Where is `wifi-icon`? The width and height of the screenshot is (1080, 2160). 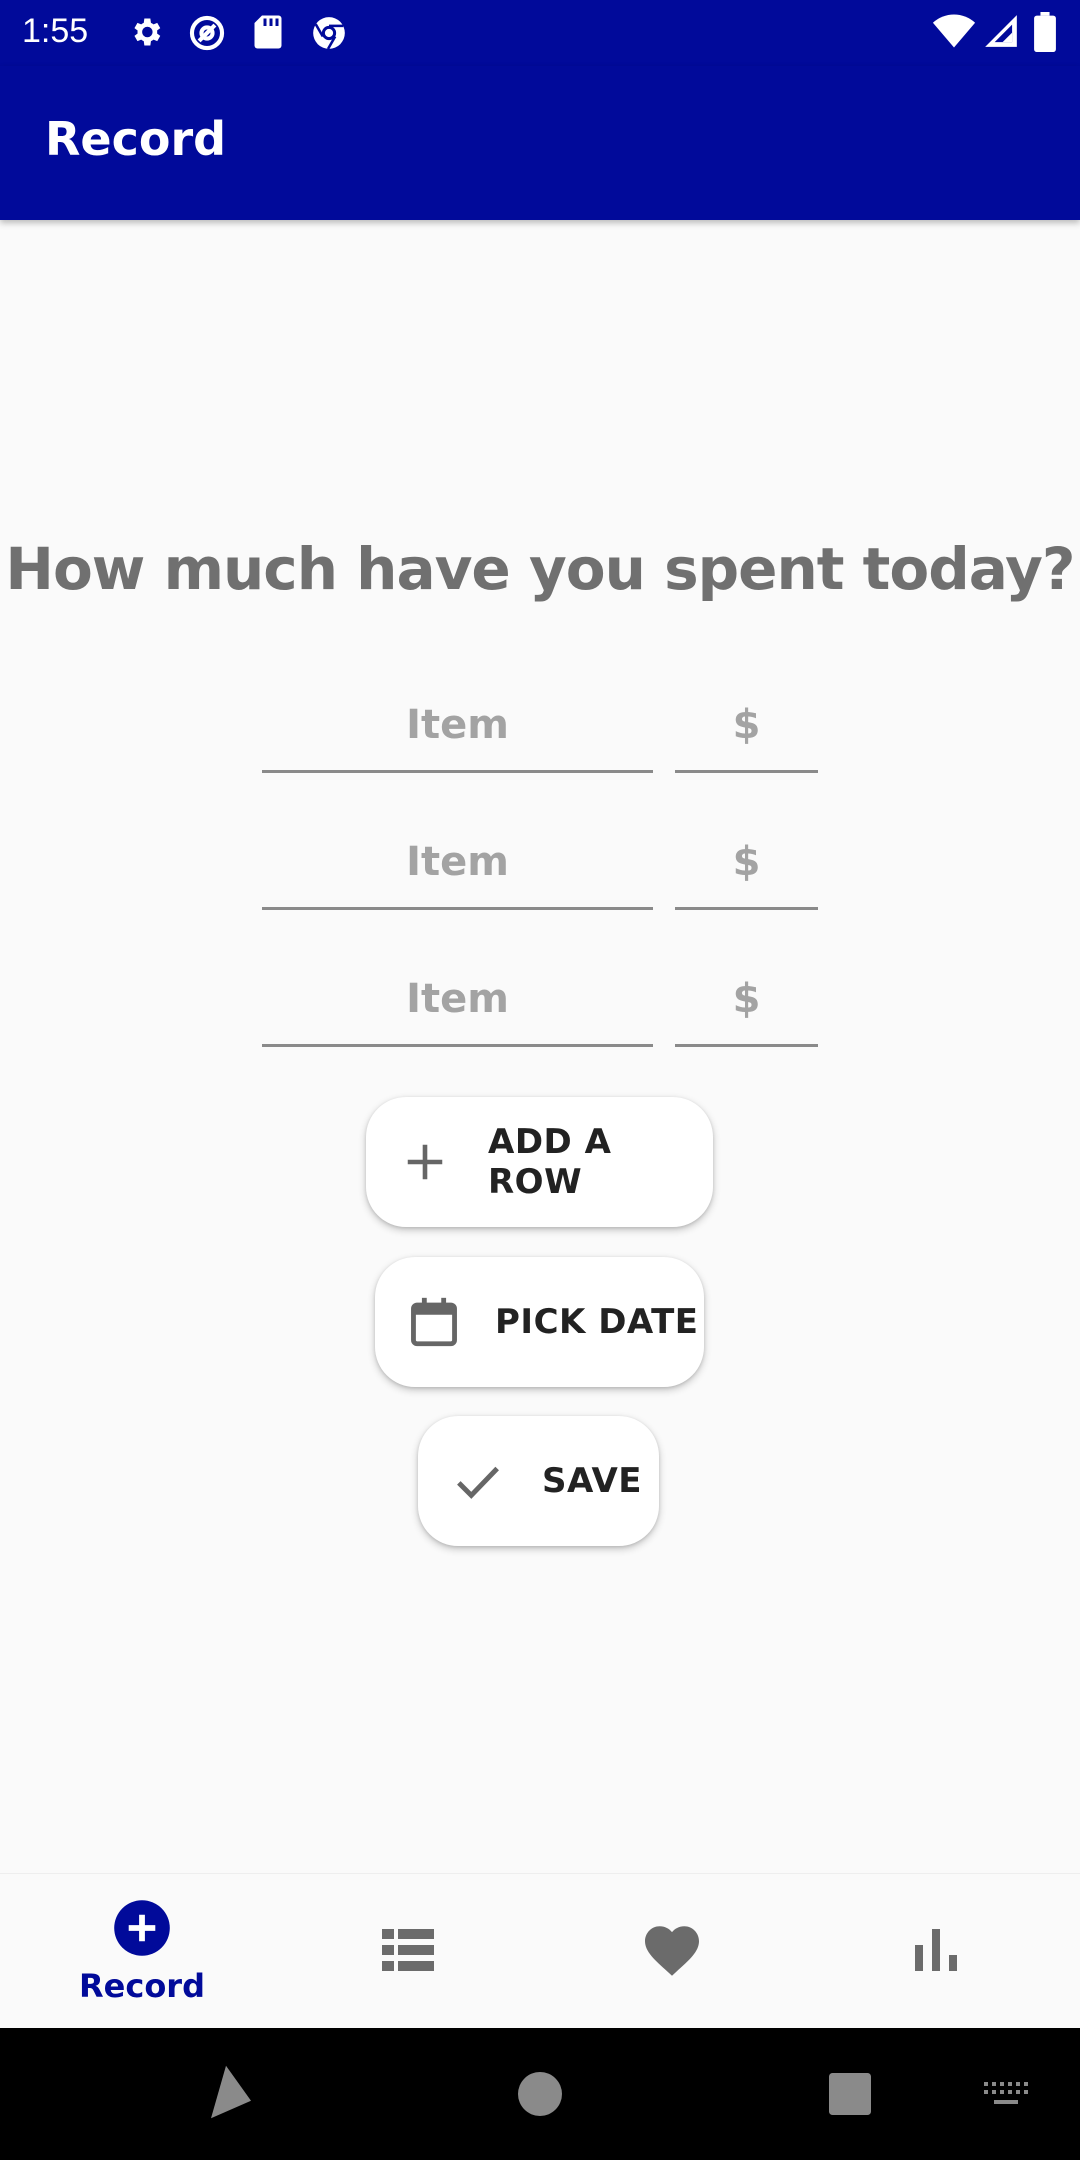
wifi-icon is located at coordinates (954, 33).